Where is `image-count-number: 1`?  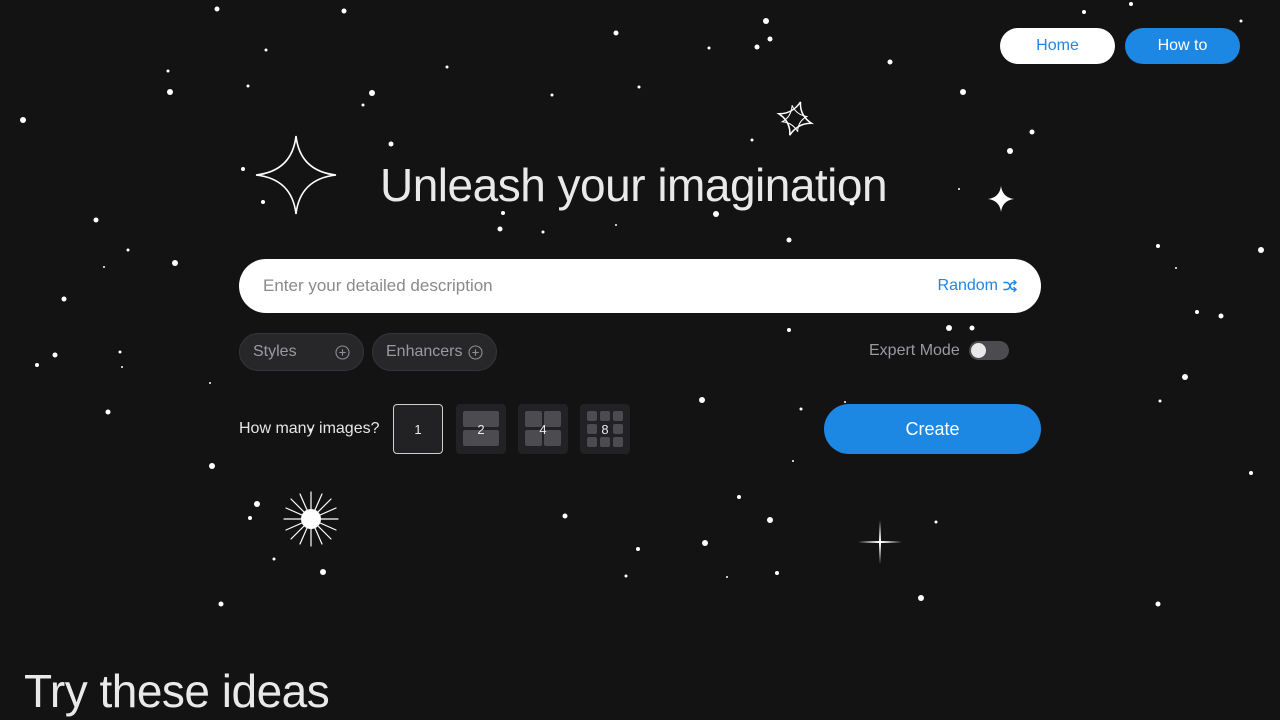
image-count-number: 1 is located at coordinates (418, 429).